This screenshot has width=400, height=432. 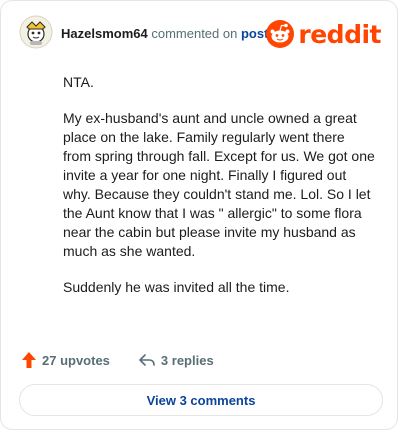 What do you see at coordinates (254, 33) in the screenshot?
I see `post-link: post` at bounding box center [254, 33].